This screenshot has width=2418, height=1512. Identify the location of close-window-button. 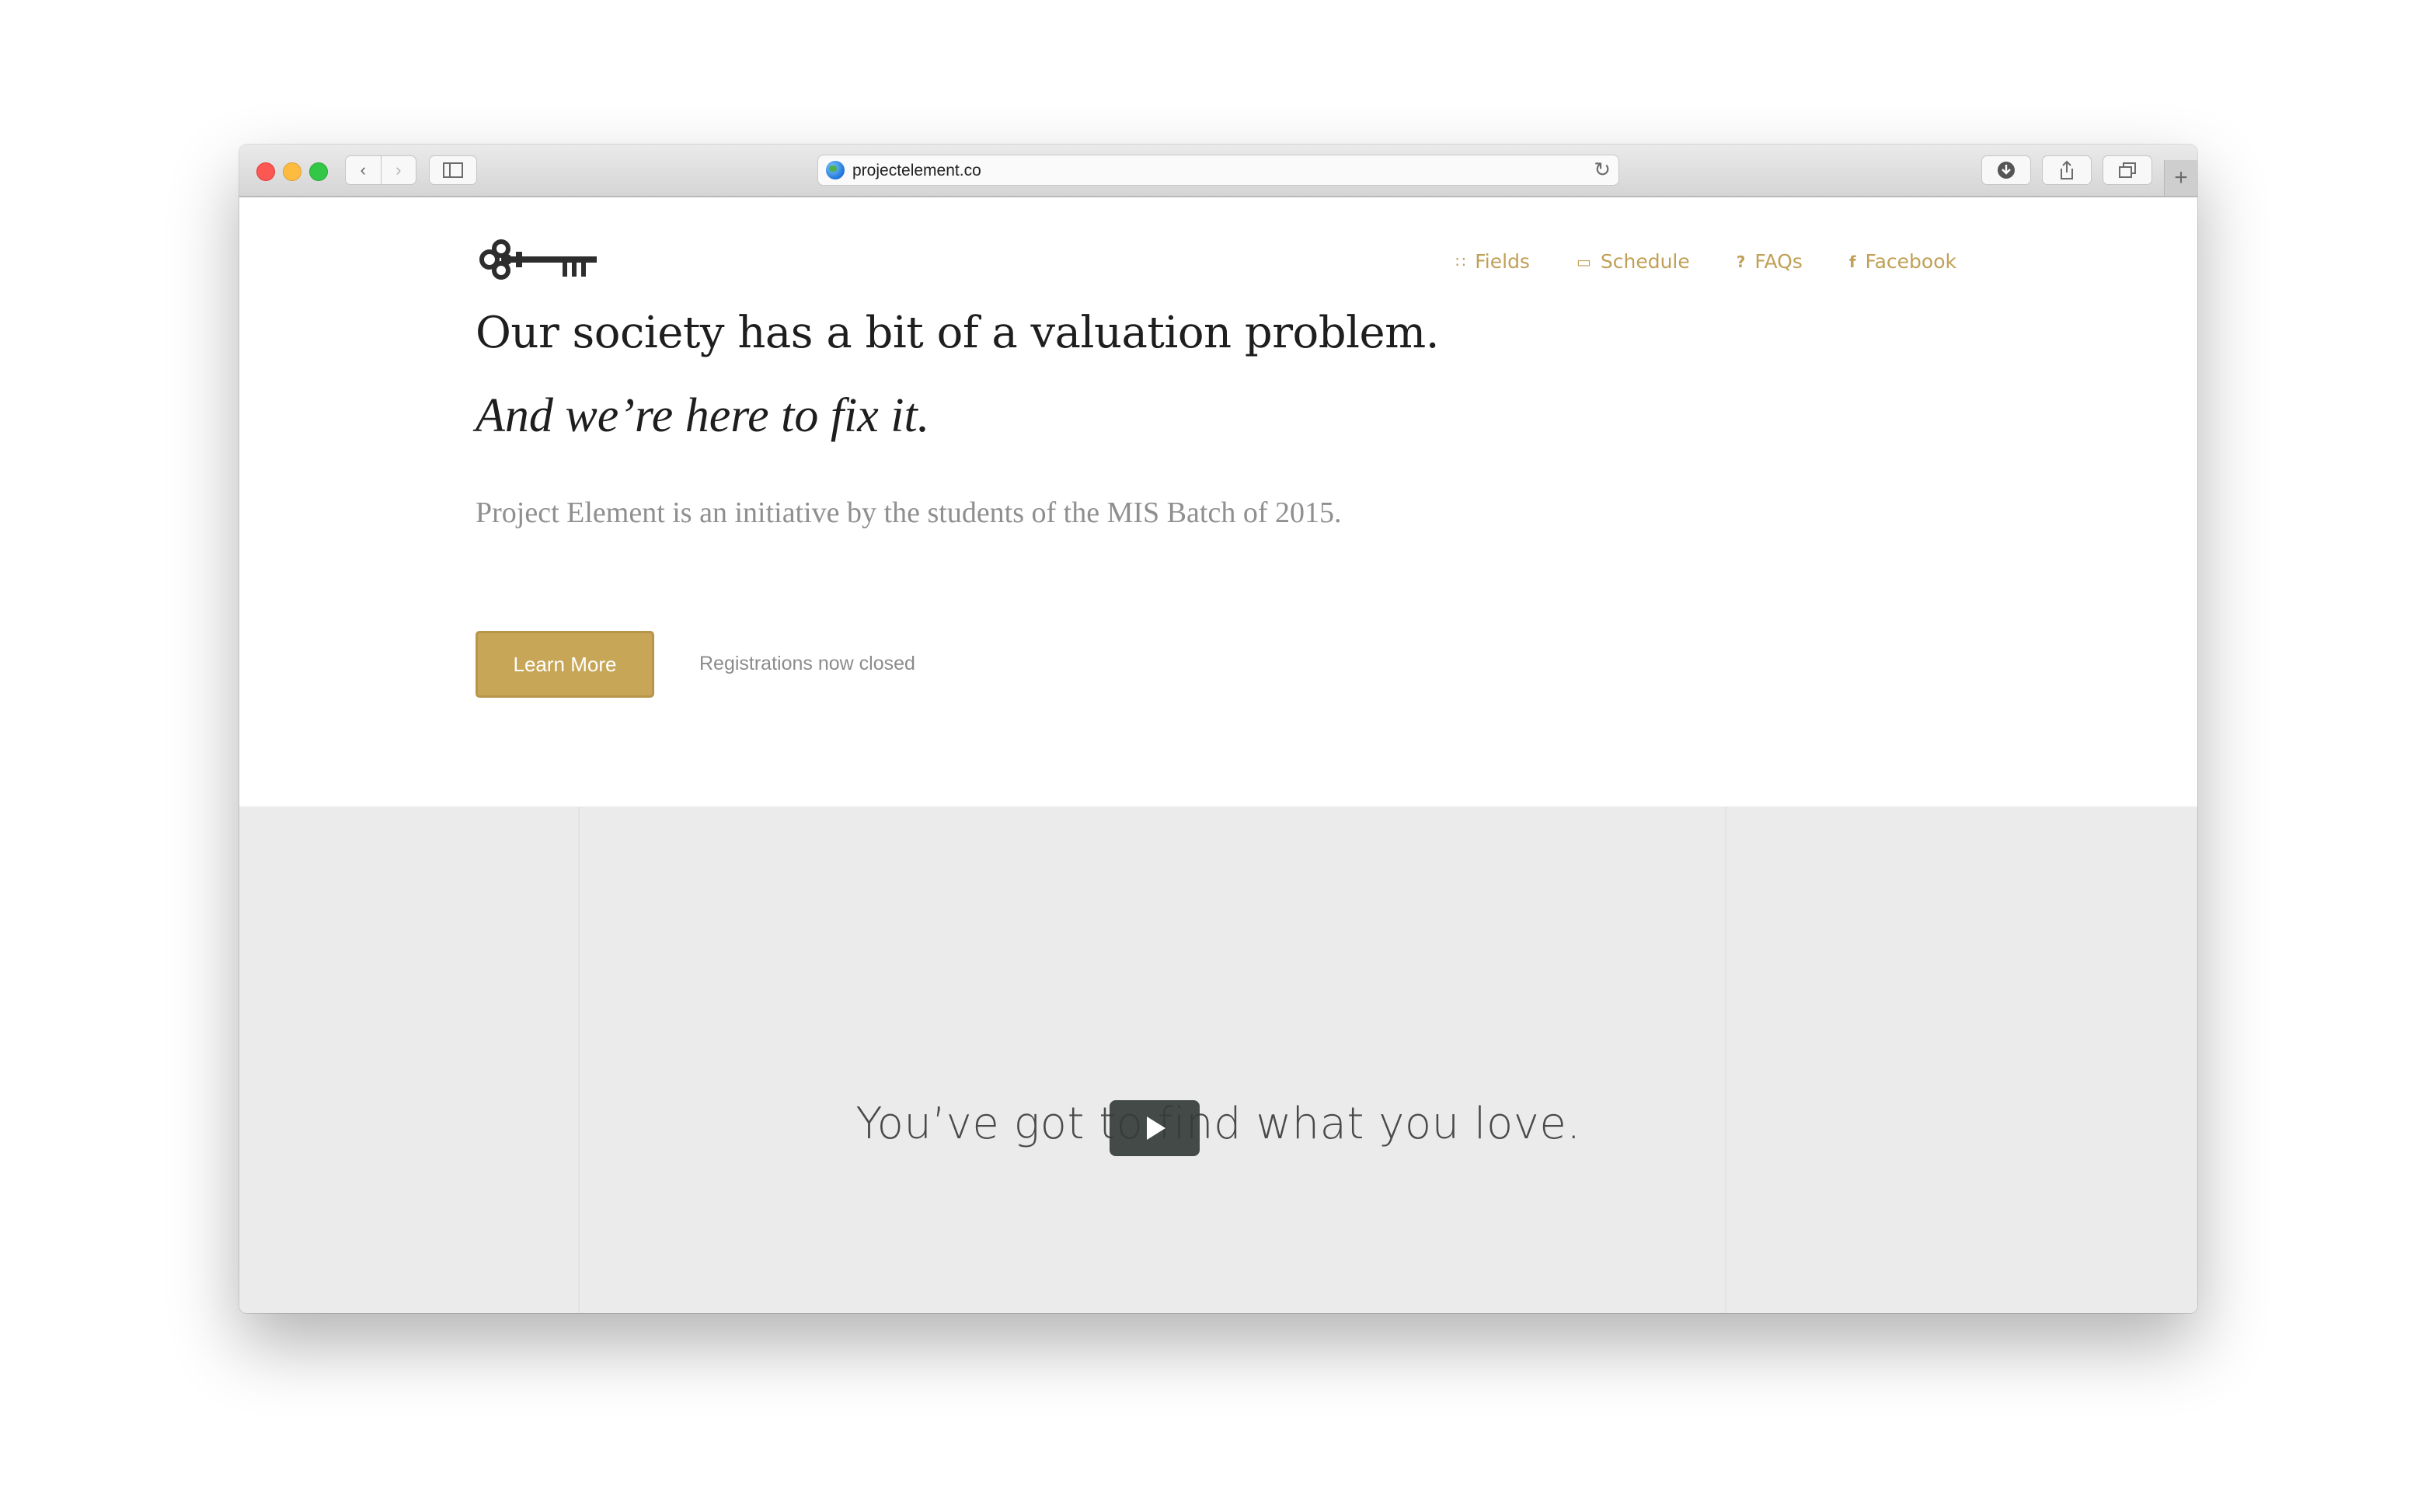
(265, 171).